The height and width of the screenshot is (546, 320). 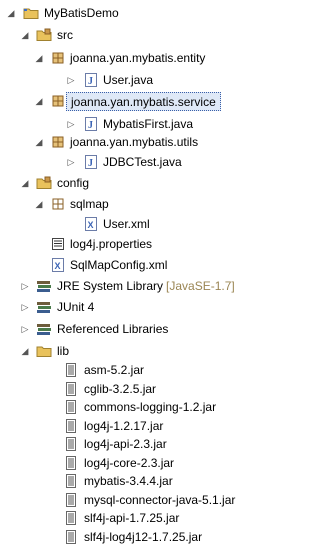 I want to click on tree-item-label: JUnit 4, so click(x=76, y=307).